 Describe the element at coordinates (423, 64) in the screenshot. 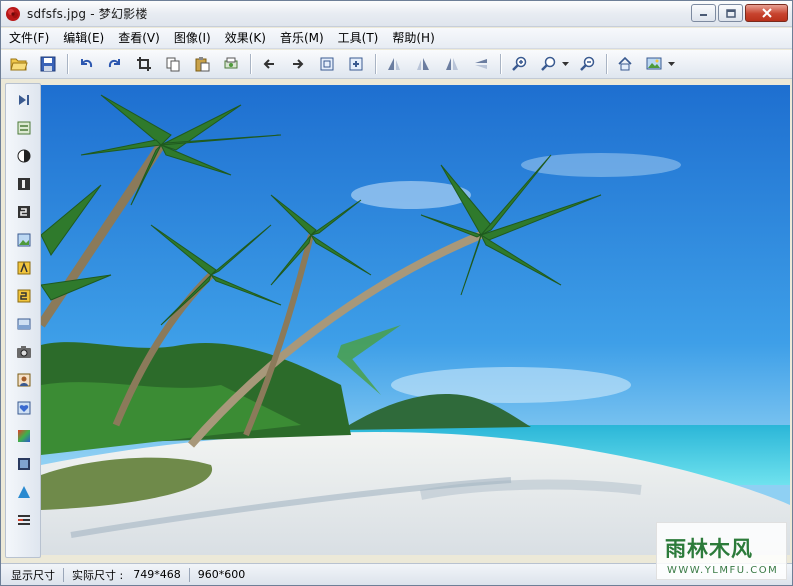

I see `rotate-right-button` at that location.